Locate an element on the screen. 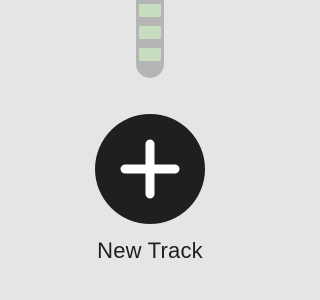 This screenshot has width=320, height=300. plus-icon is located at coordinates (150, 169).